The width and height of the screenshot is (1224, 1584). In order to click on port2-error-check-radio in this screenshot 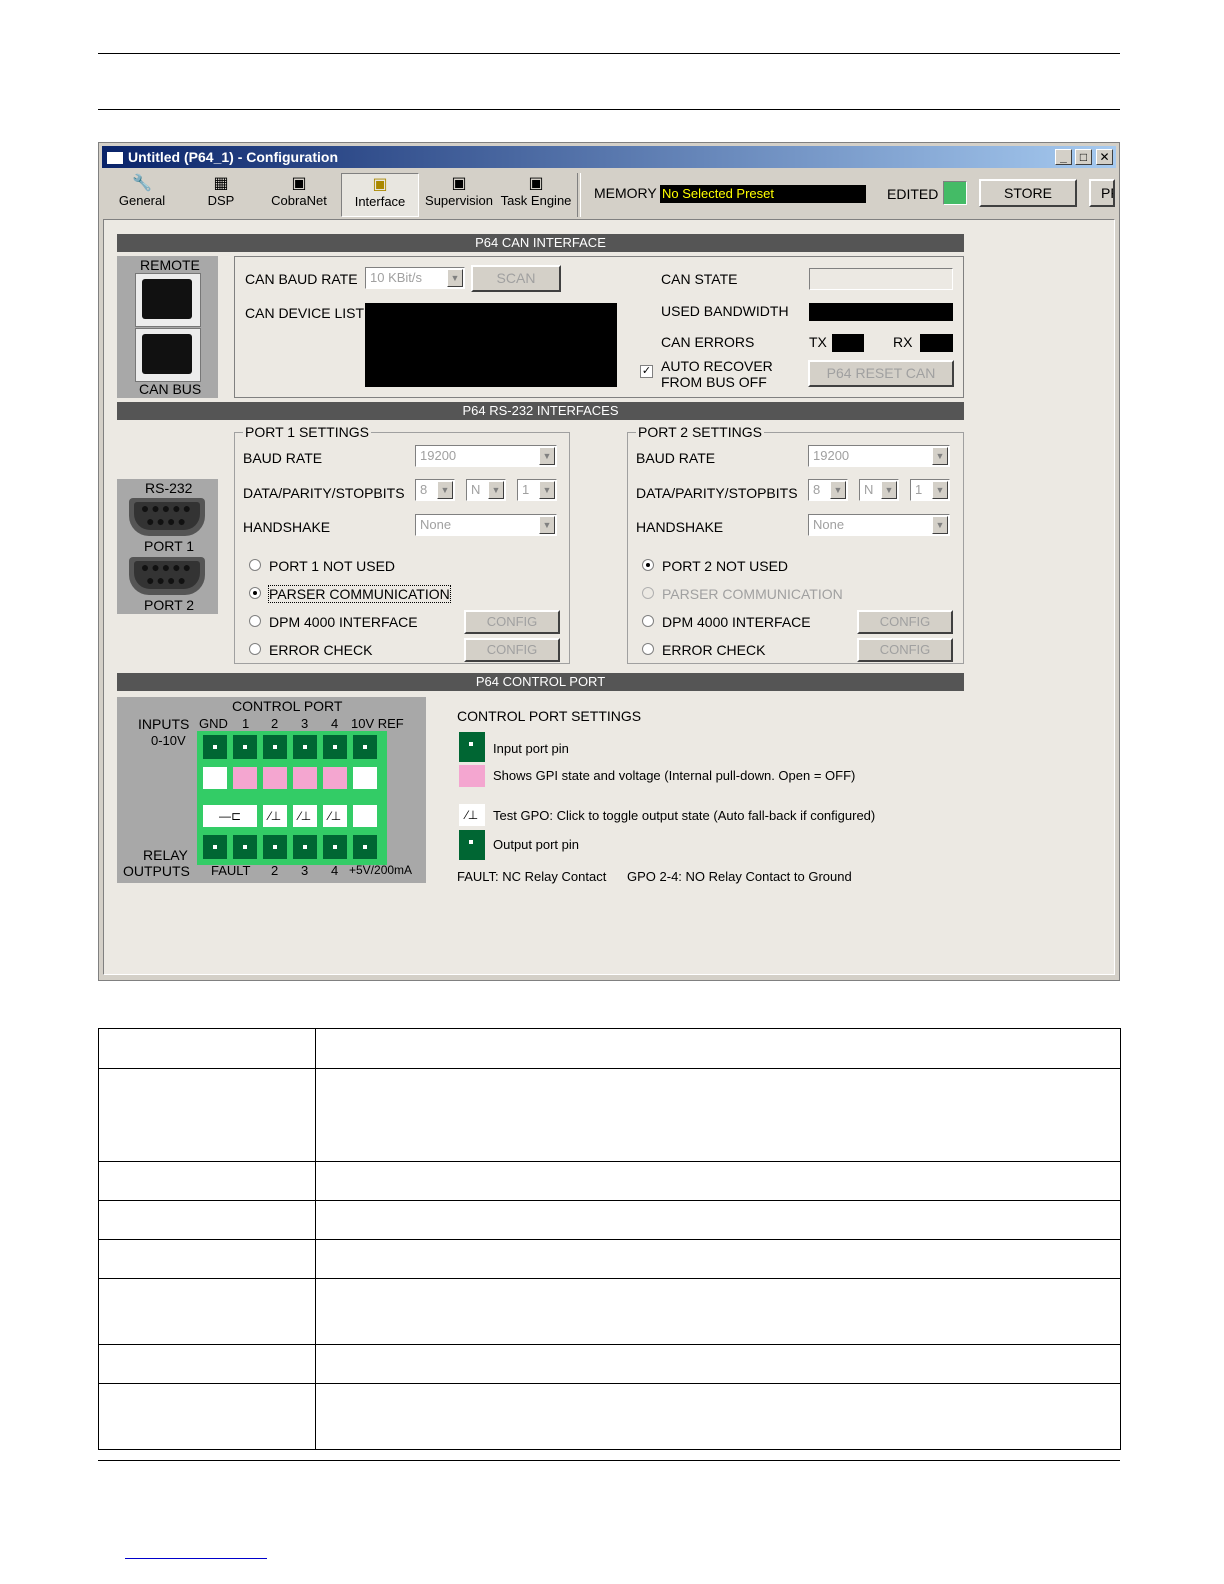, I will do `click(648, 649)`.